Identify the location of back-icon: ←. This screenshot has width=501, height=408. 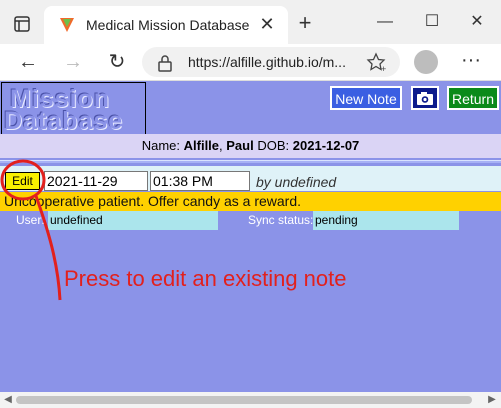
(28, 62).